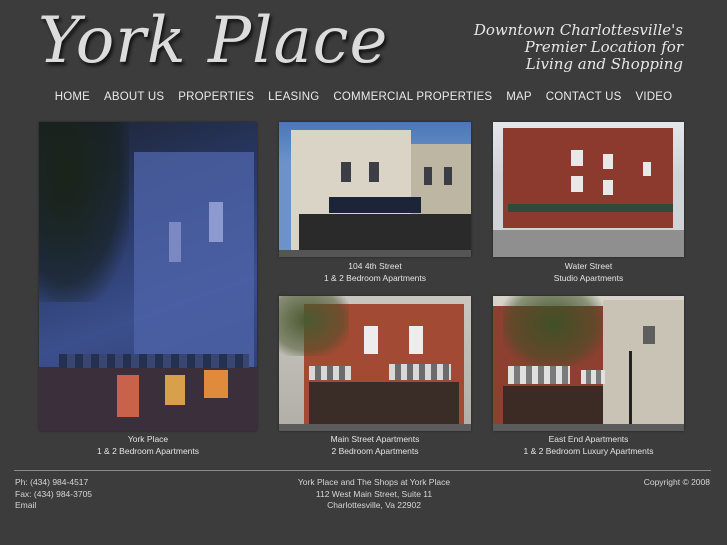 This screenshot has height=545, width=727. I want to click on phone: Ph: (434) 984-4517, so click(52, 482).